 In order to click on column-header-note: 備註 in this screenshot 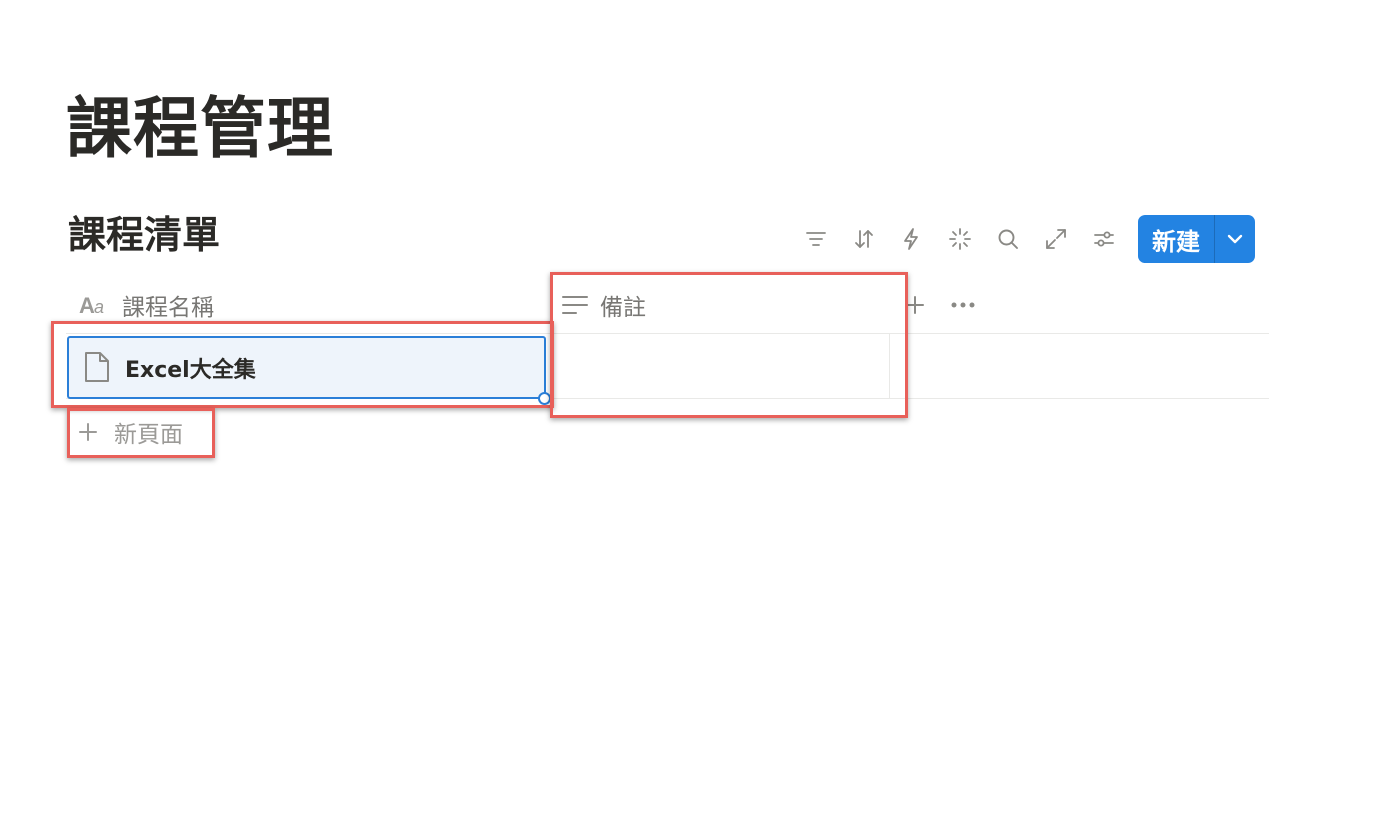, I will do `click(604, 305)`.